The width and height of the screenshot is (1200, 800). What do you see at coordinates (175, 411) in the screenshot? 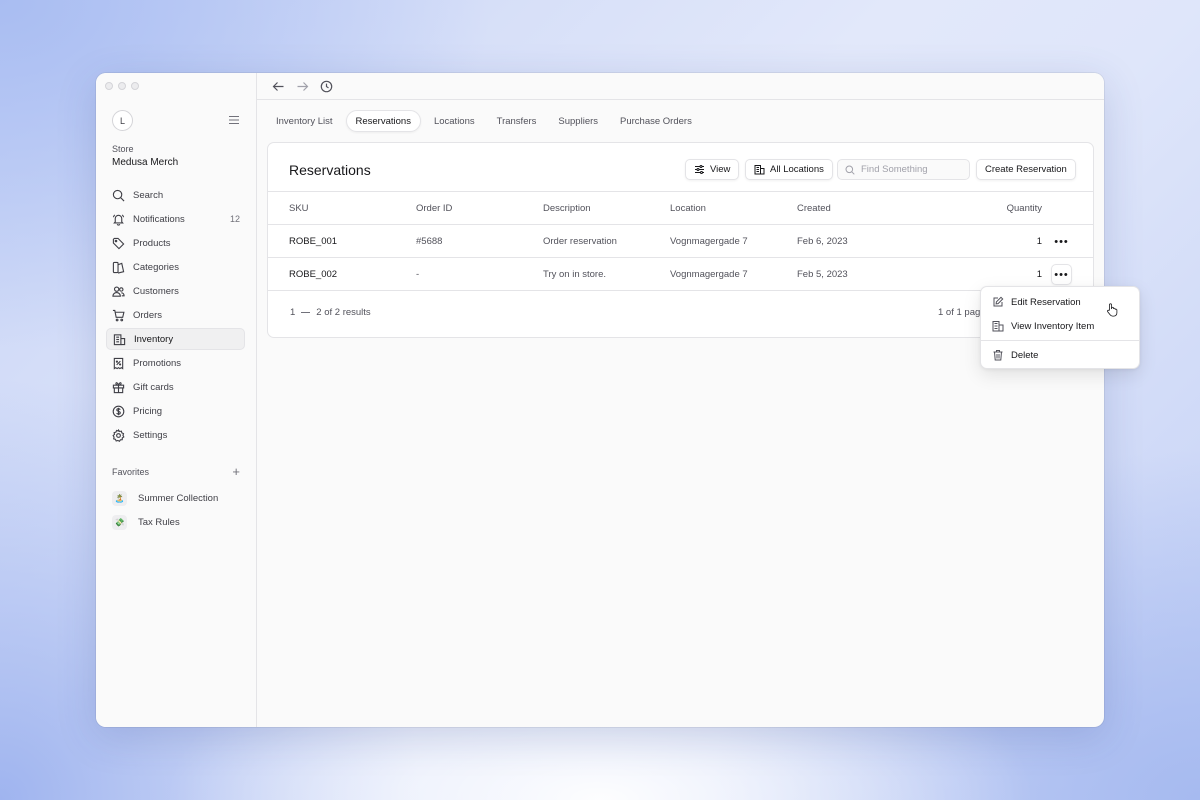
I see `sidebar-item-pricing: Pricing` at bounding box center [175, 411].